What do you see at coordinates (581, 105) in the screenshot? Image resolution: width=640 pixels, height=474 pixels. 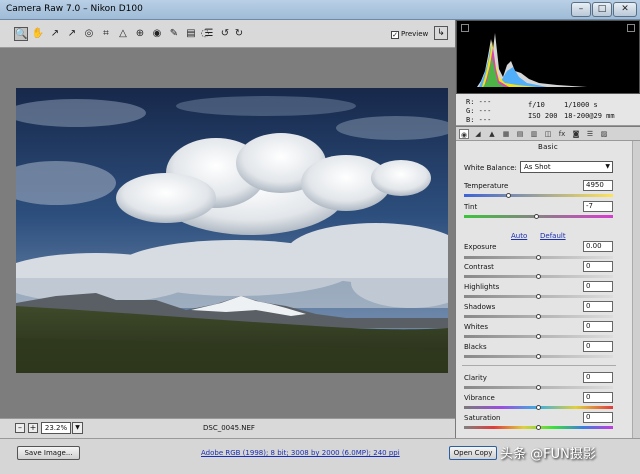 I see `shutter-value: 1/1000 s` at bounding box center [581, 105].